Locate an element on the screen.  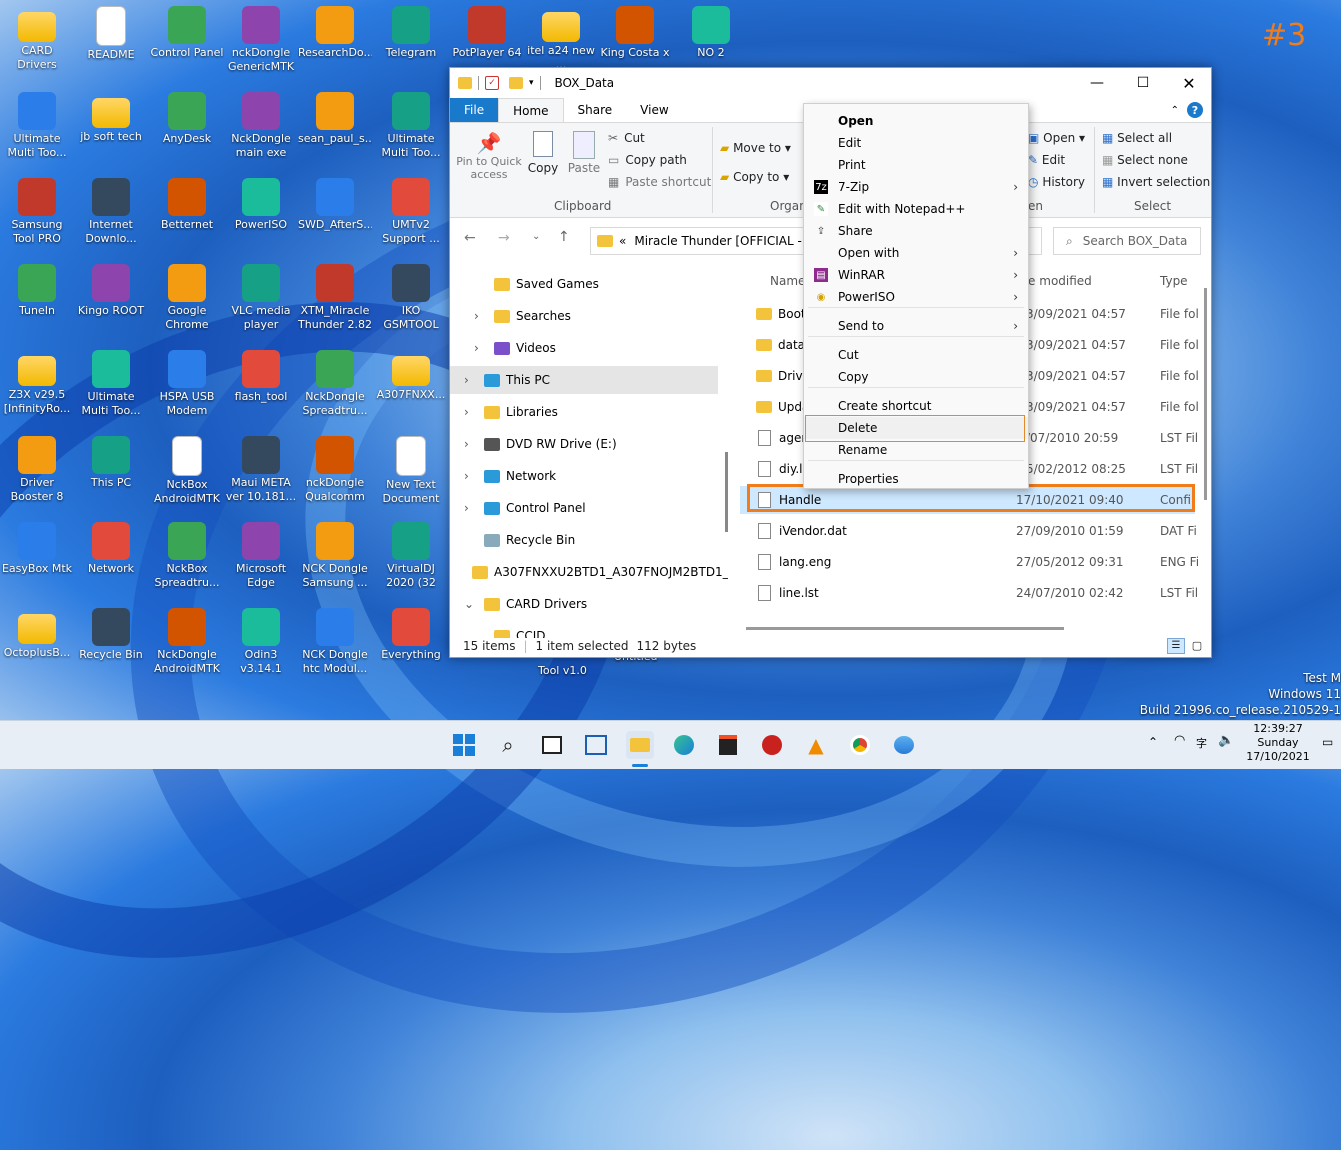
widgets-icon is located at coordinates (596, 745).